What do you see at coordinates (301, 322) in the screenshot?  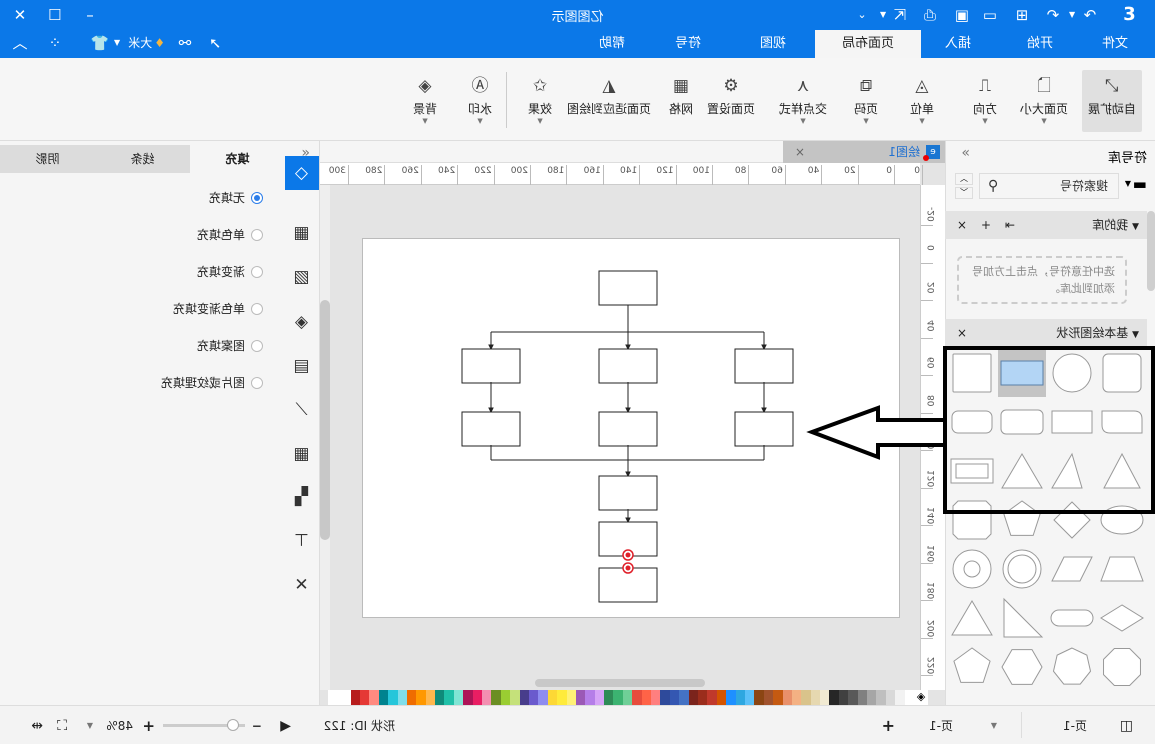 I see `layers-icon: ◈` at bounding box center [301, 322].